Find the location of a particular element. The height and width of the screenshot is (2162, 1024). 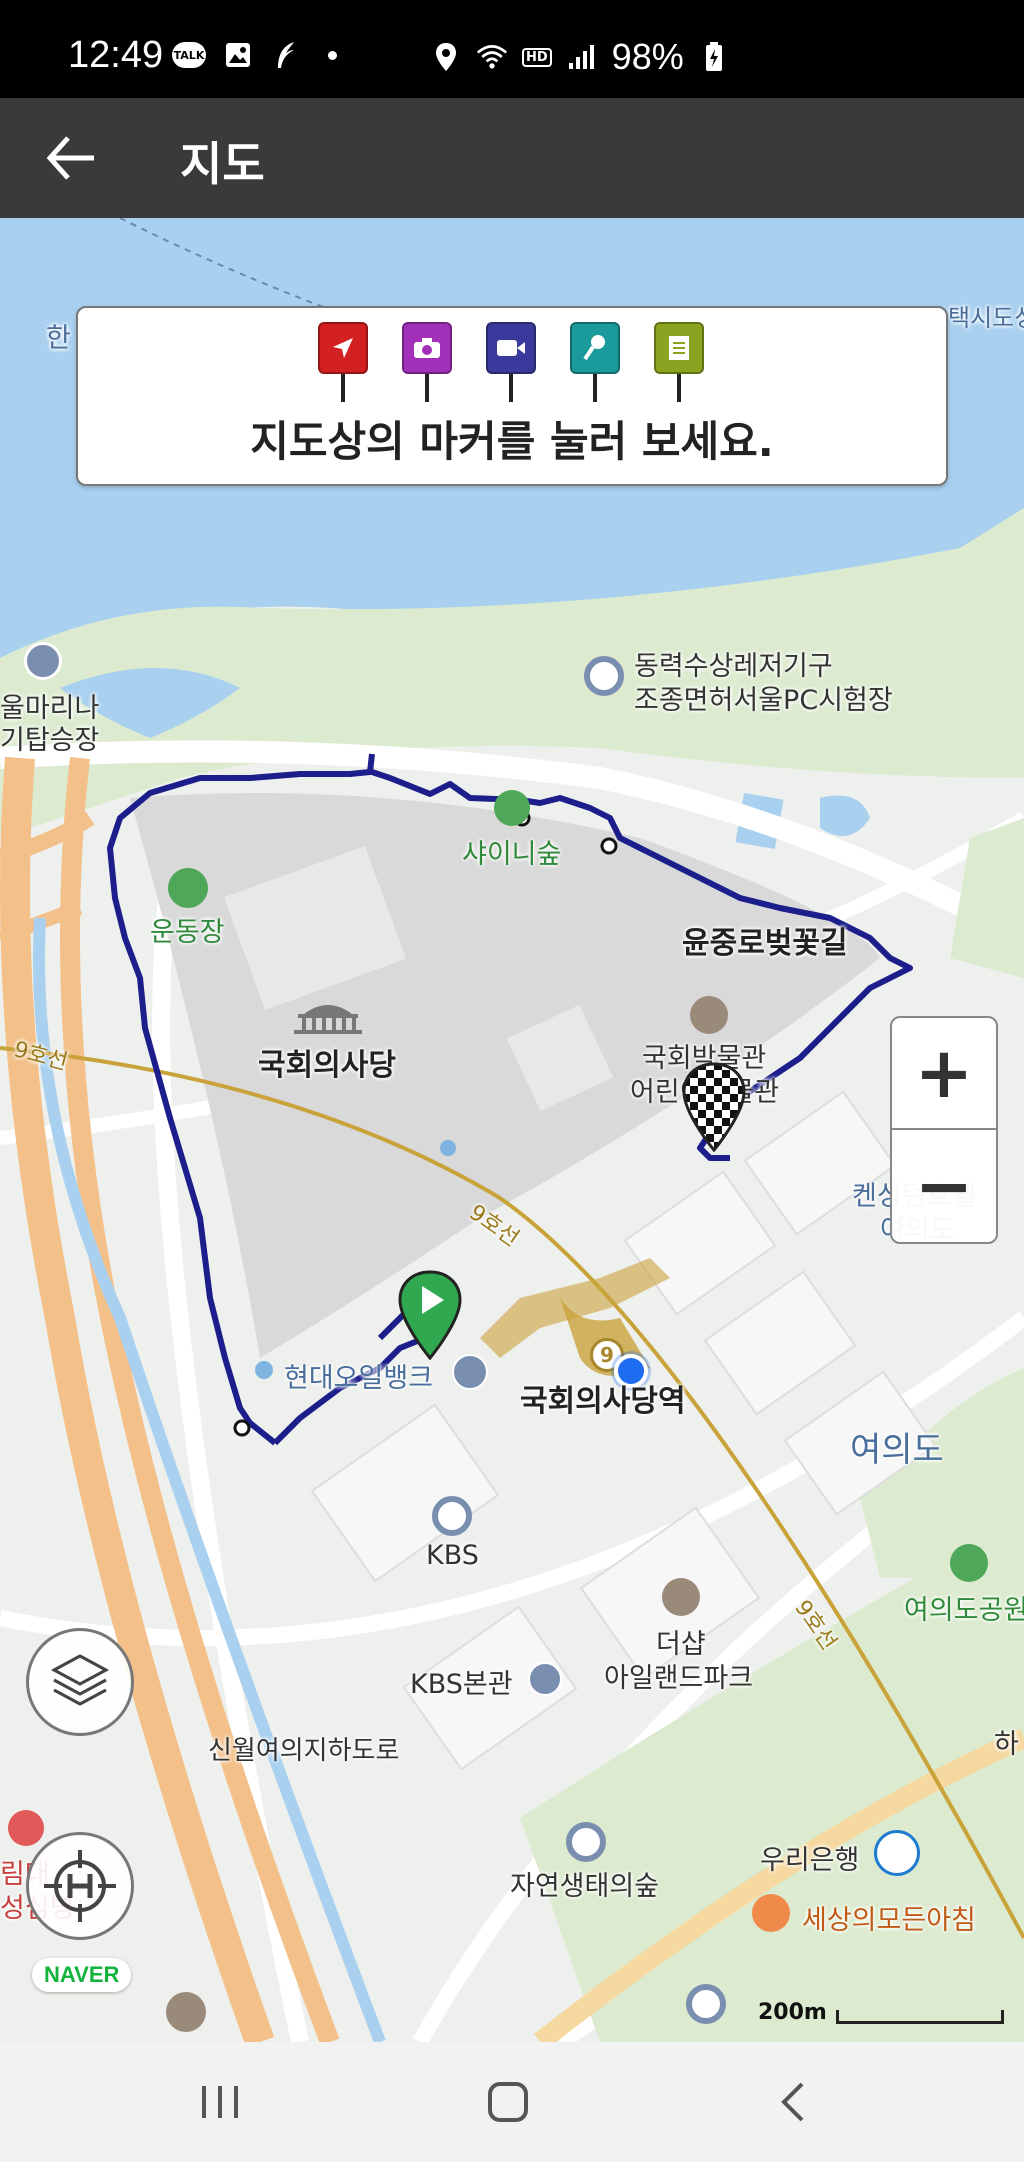

navigation-marker is located at coordinates (343, 362).